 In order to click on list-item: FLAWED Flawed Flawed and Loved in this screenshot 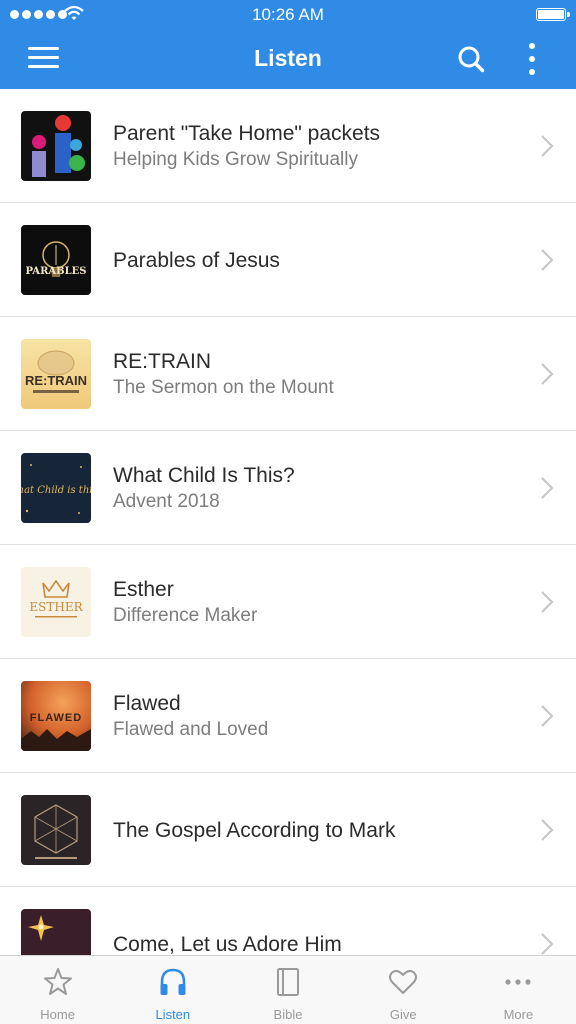, I will do `click(288, 716)`.